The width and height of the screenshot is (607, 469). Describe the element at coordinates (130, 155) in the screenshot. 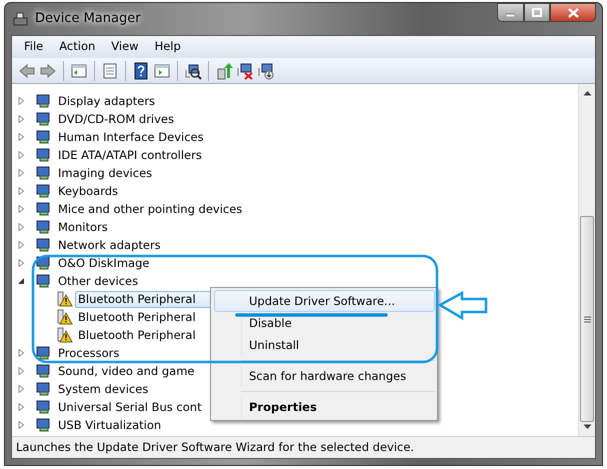

I see `tree-item: IDE ATA/ATAPI controllers` at that location.